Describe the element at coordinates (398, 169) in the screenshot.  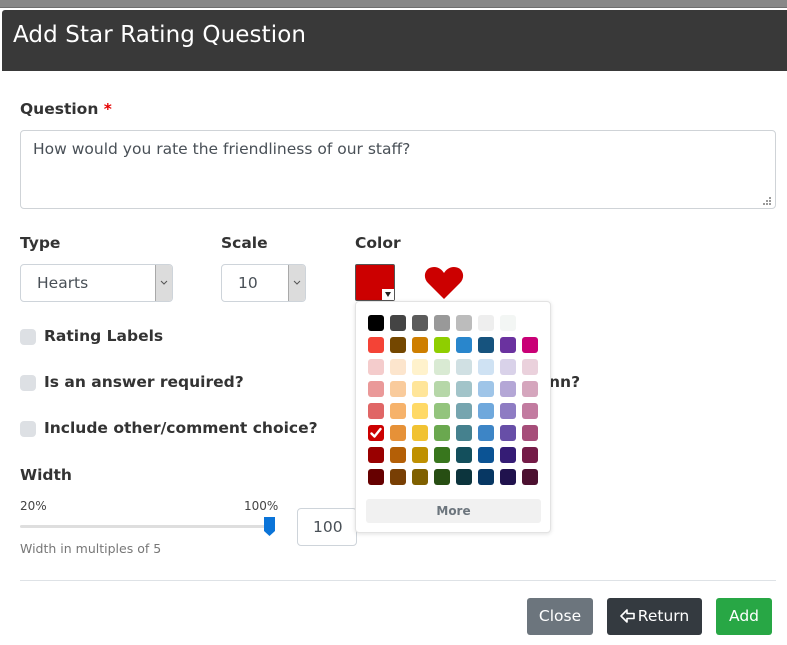
I see `question-input` at that location.